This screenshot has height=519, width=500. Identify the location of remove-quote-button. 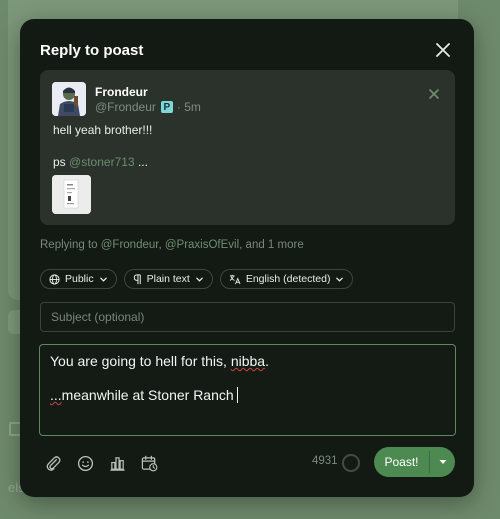
(434, 92).